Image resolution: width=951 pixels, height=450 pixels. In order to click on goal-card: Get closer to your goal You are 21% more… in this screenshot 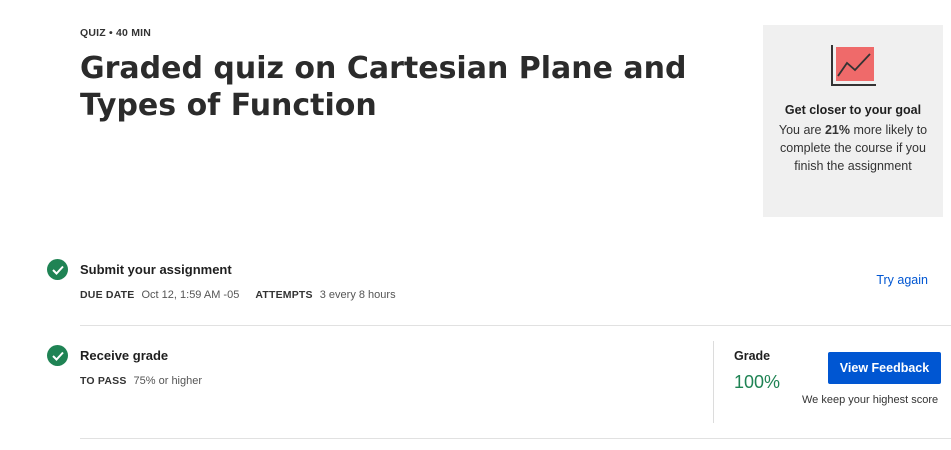, I will do `click(853, 121)`.